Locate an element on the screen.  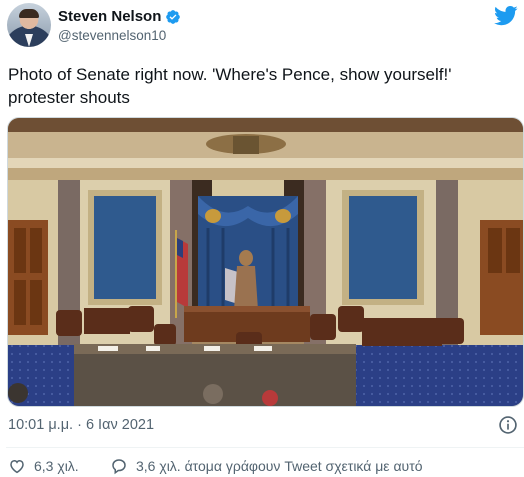
divider is located at coordinates (265, 447).